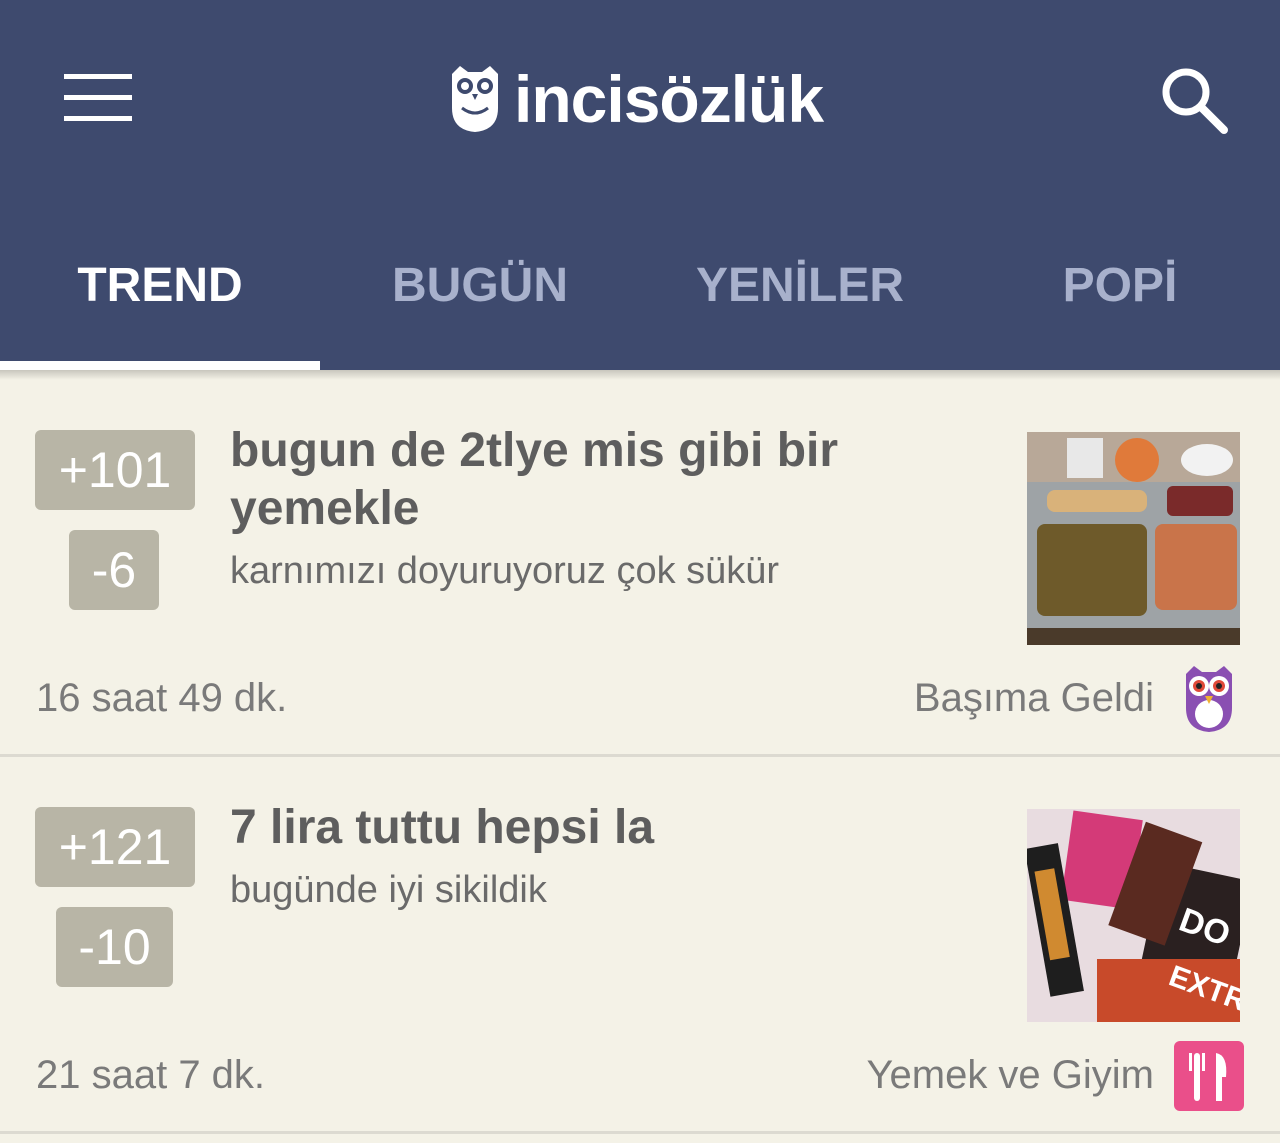 Image resolution: width=1280 pixels, height=1143 pixels. I want to click on app-logo: incisözlük, so click(636, 99).